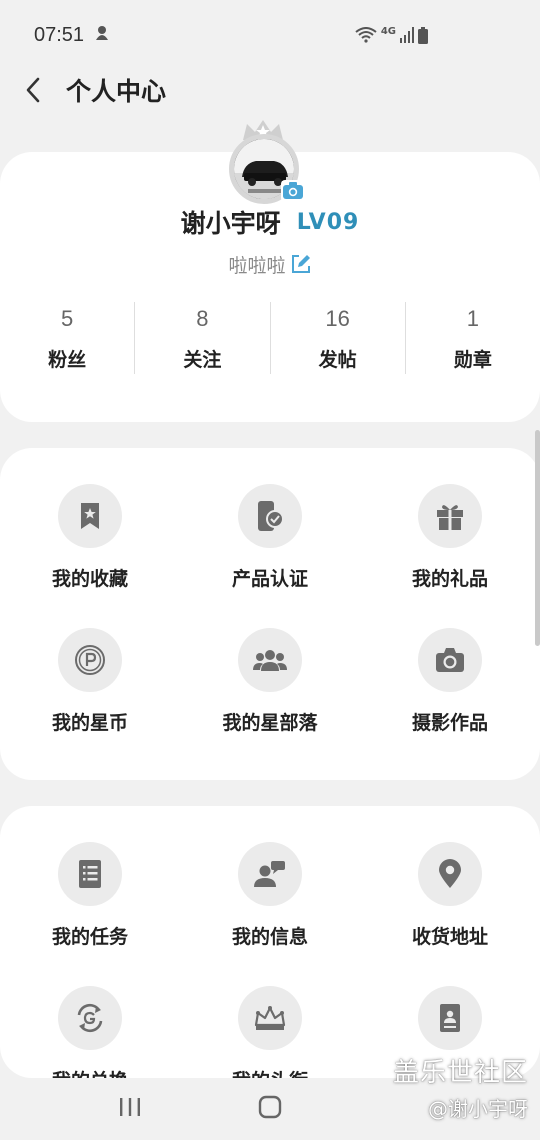 This screenshot has width=540, height=1140. I want to click on menu-photography: 摄影作品, so click(450, 685).